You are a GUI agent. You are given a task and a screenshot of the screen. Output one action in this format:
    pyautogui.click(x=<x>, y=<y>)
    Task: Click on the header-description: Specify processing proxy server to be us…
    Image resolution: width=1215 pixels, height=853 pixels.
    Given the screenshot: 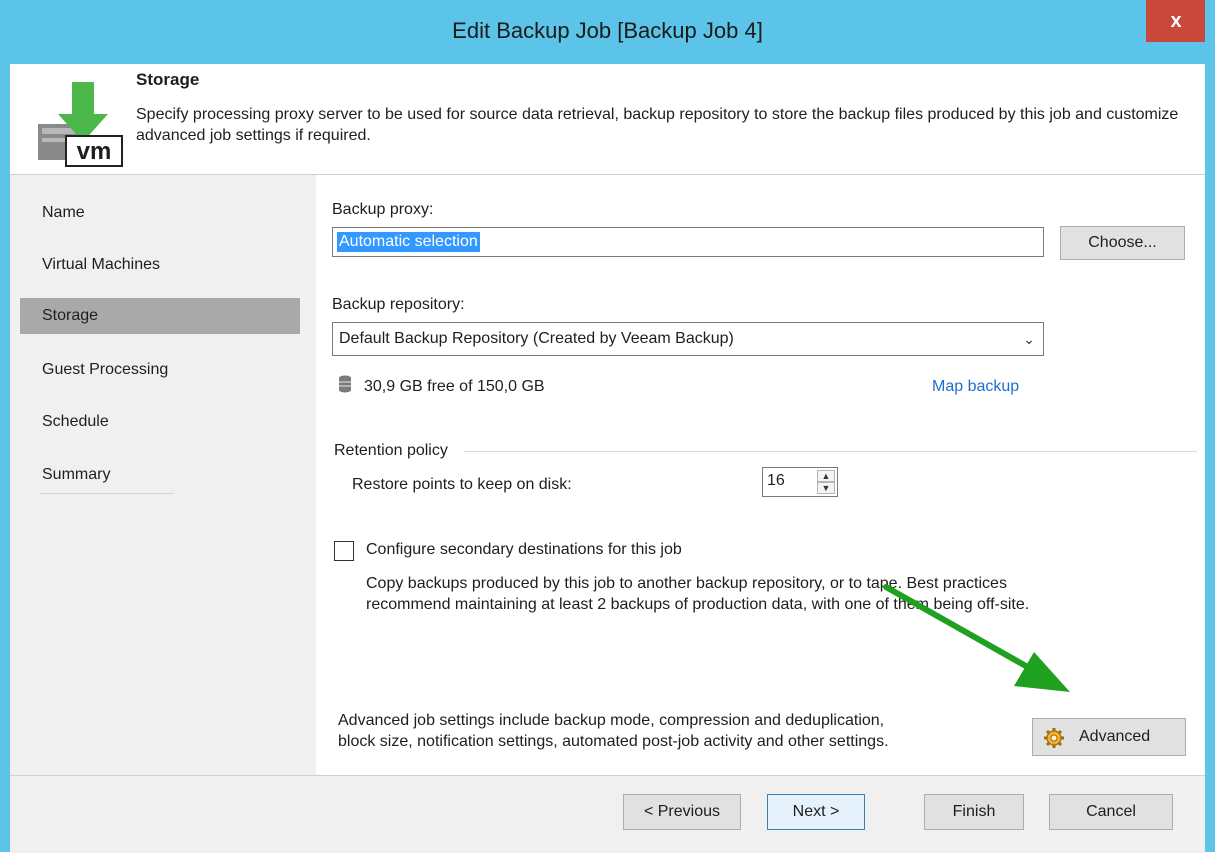 What is the action you would take?
    pyautogui.click(x=657, y=125)
    